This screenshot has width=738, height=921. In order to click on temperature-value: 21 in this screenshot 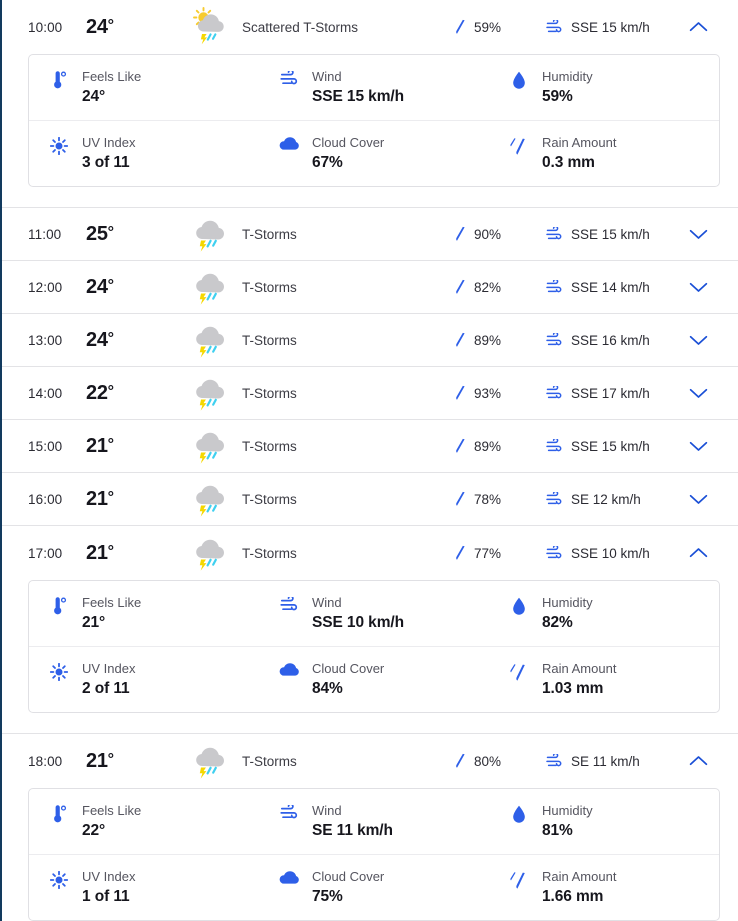, I will do `click(97, 445)`.